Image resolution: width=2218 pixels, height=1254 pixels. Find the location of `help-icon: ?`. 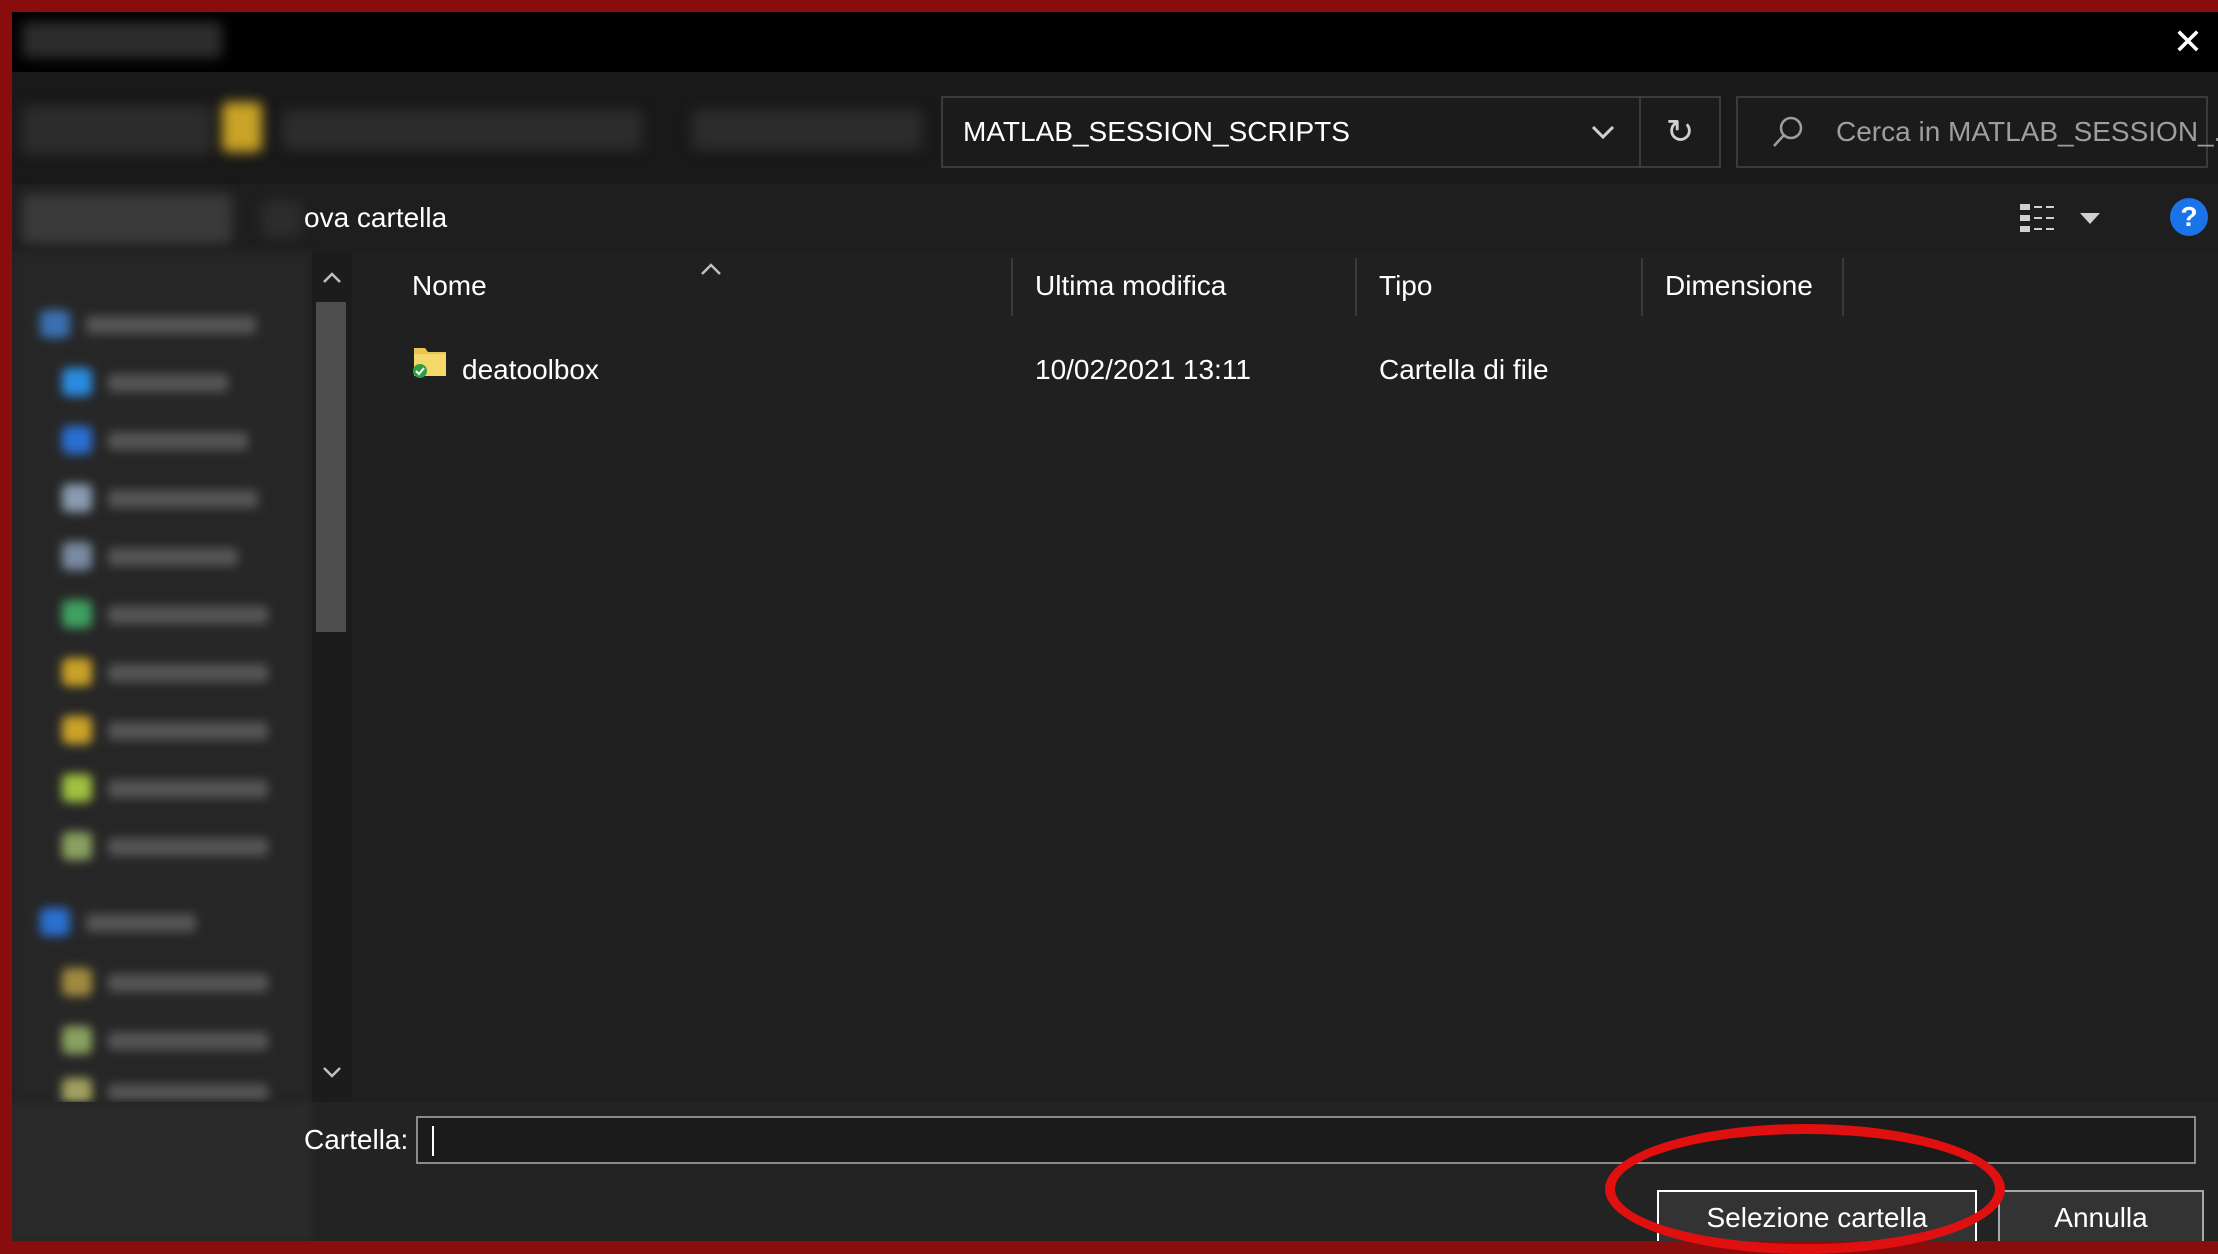

help-icon: ? is located at coordinates (2189, 217).